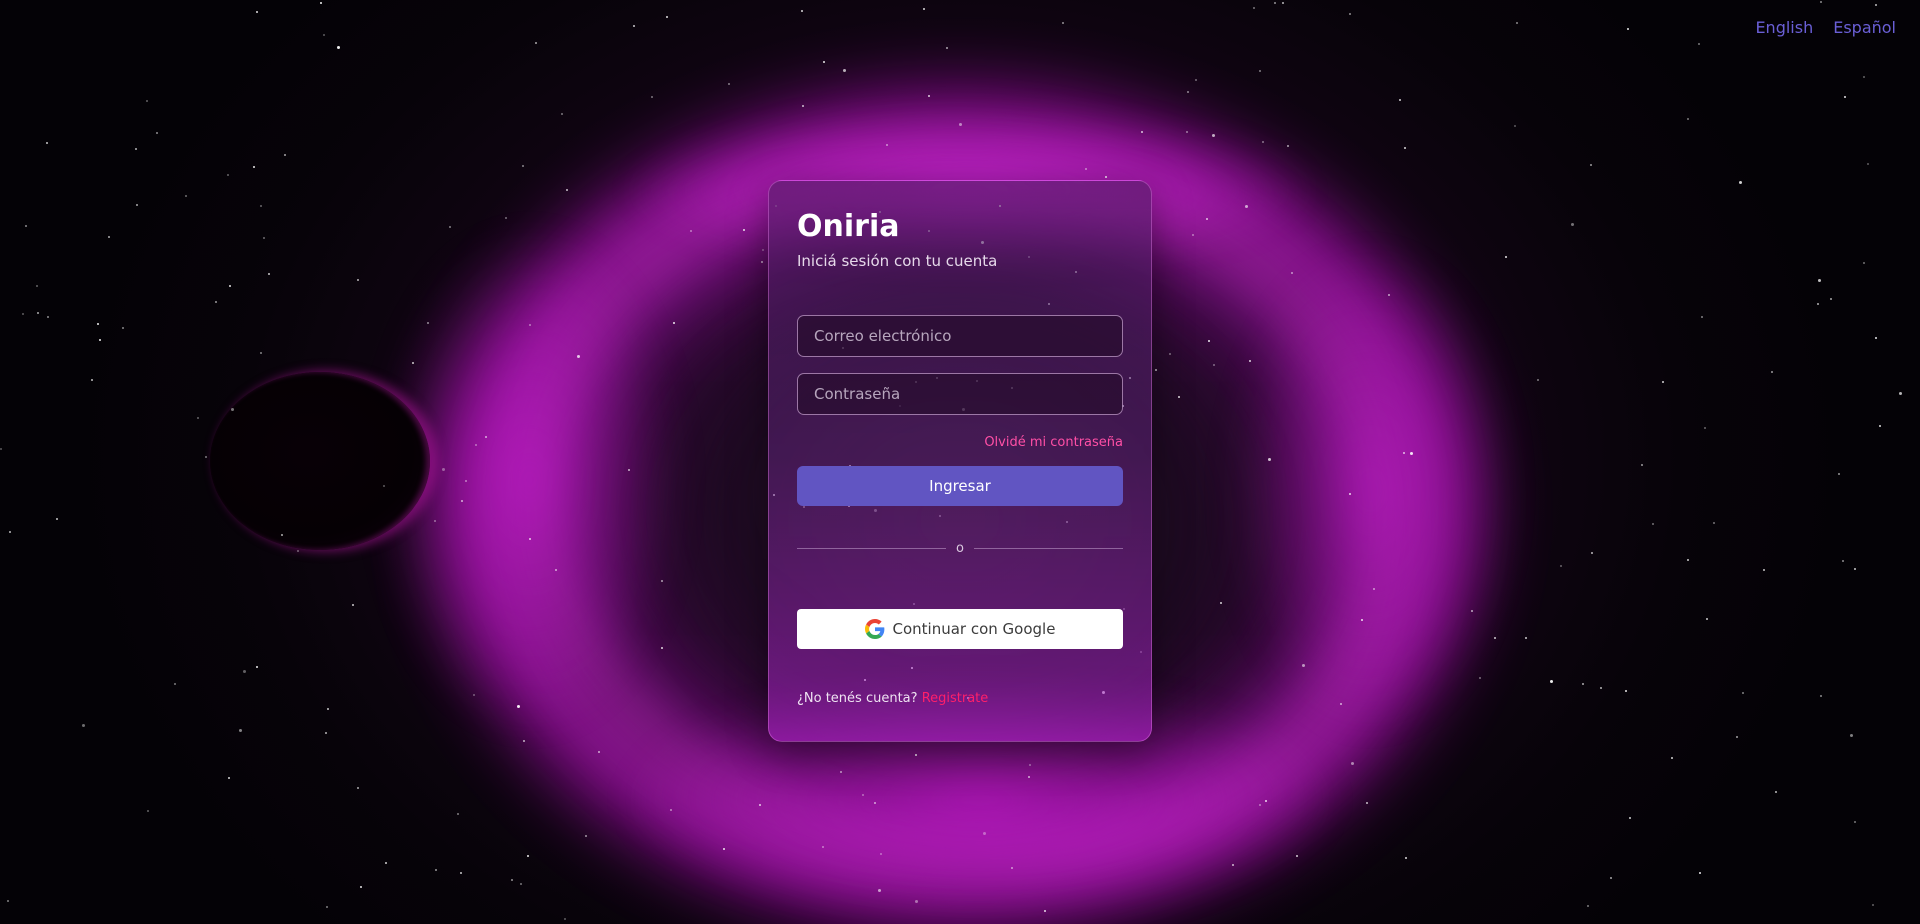 The width and height of the screenshot is (1920, 924). What do you see at coordinates (1784, 27) in the screenshot?
I see `language-english-link: English` at bounding box center [1784, 27].